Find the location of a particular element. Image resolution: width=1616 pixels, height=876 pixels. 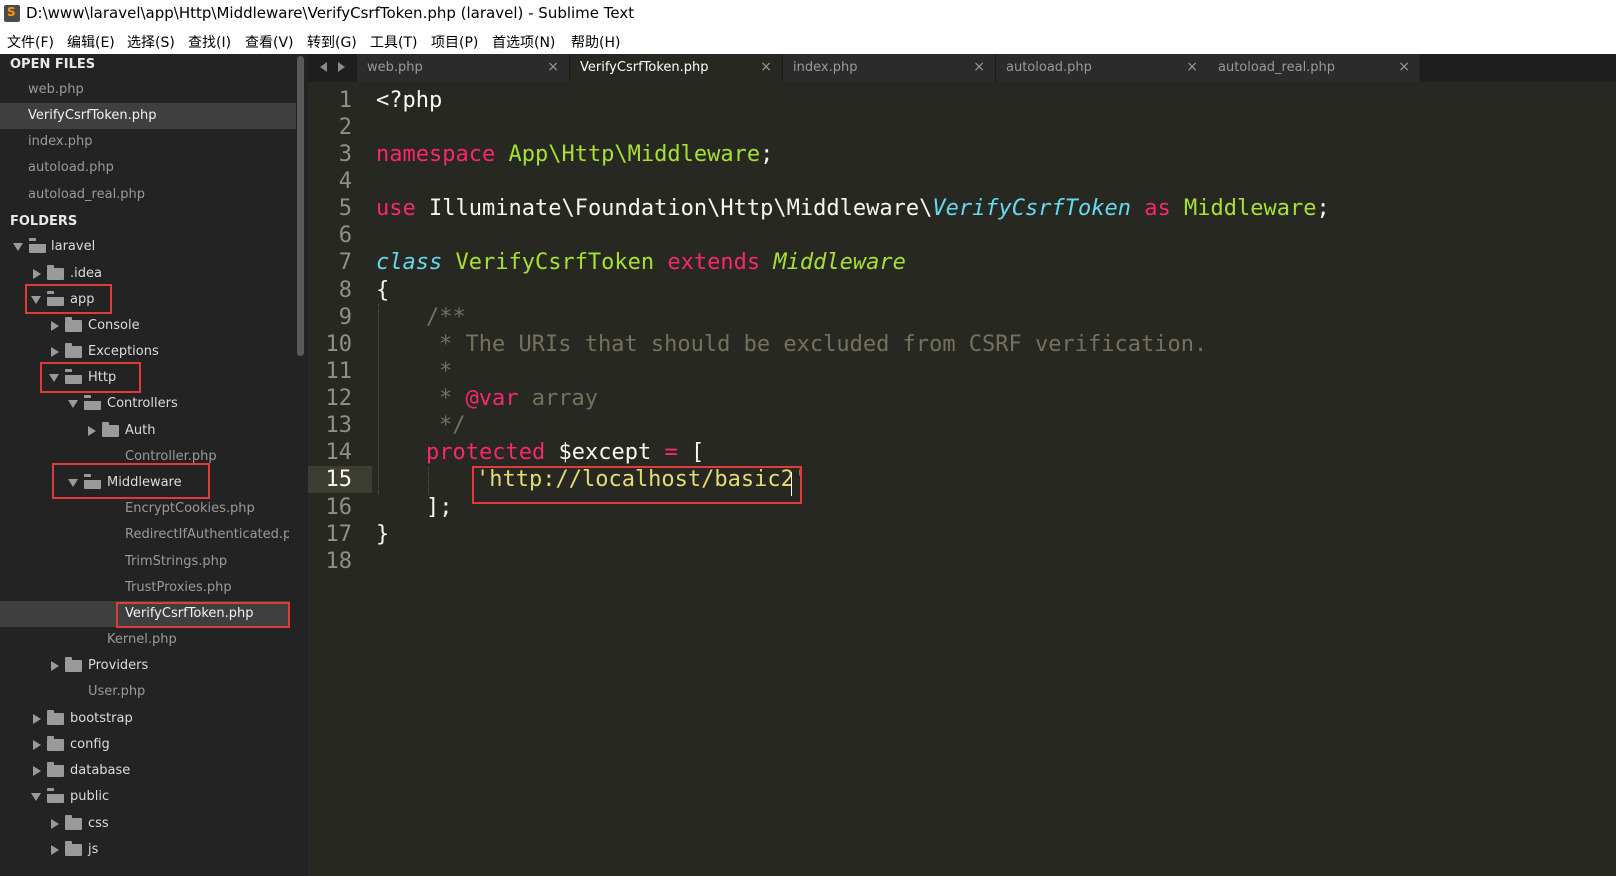

tree-folder-public: public is located at coordinates (148, 797).